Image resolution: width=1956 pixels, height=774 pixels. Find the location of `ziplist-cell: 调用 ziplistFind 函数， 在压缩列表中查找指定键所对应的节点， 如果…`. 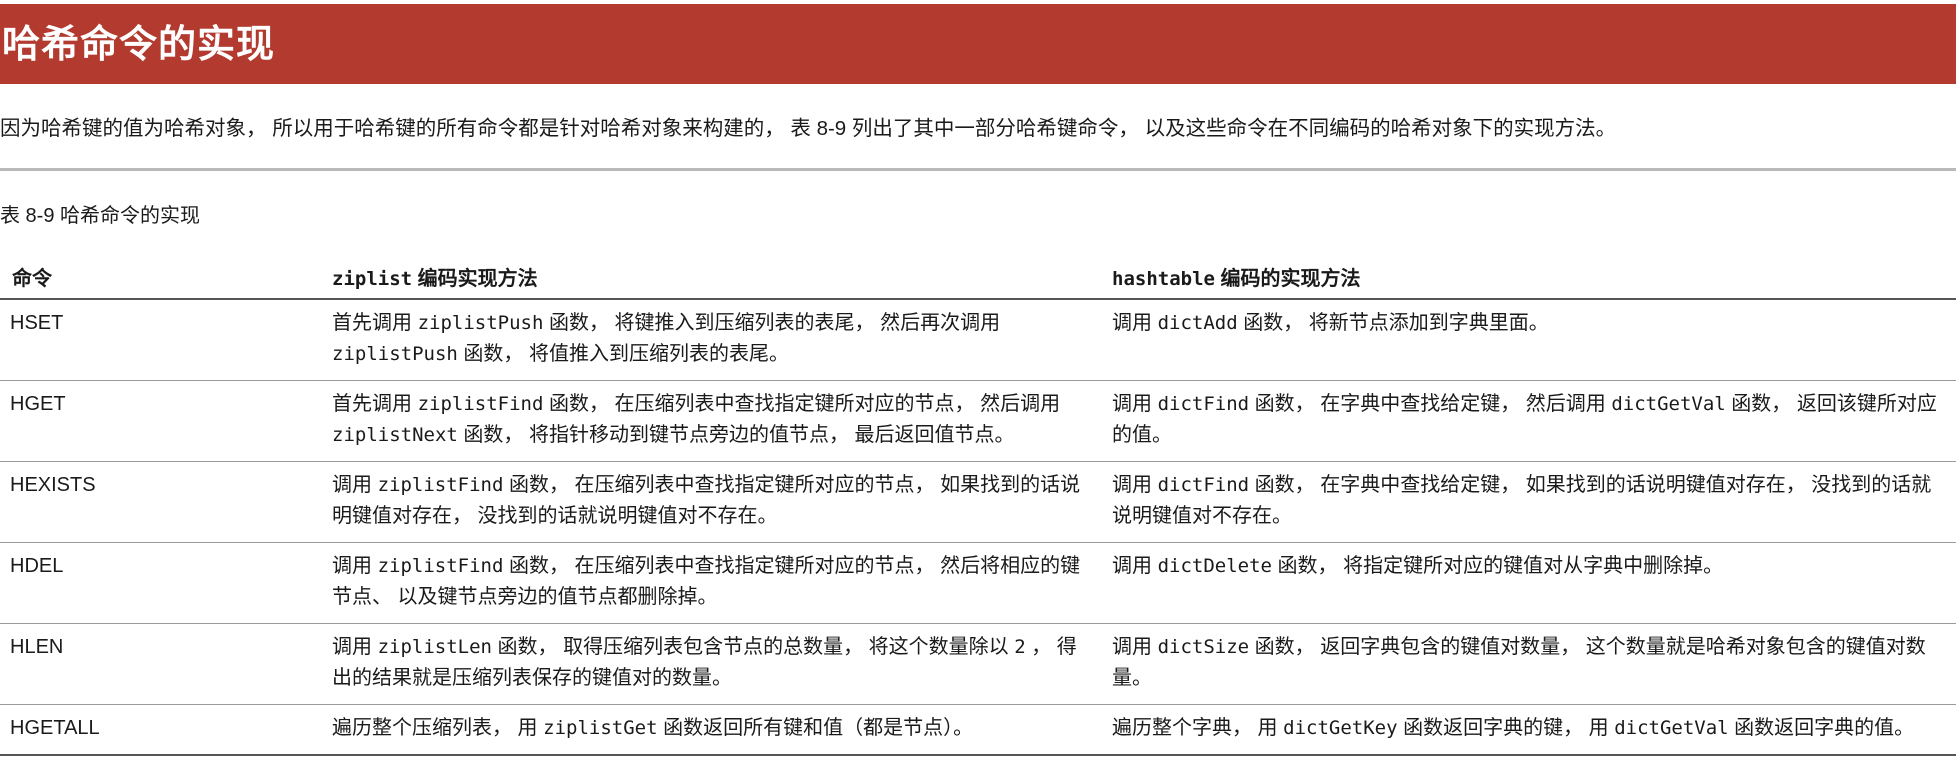

ziplist-cell: 调用 ziplistFind 函数， 在压缩列表中查找指定键所对应的节点， 如果… is located at coordinates (710, 502).